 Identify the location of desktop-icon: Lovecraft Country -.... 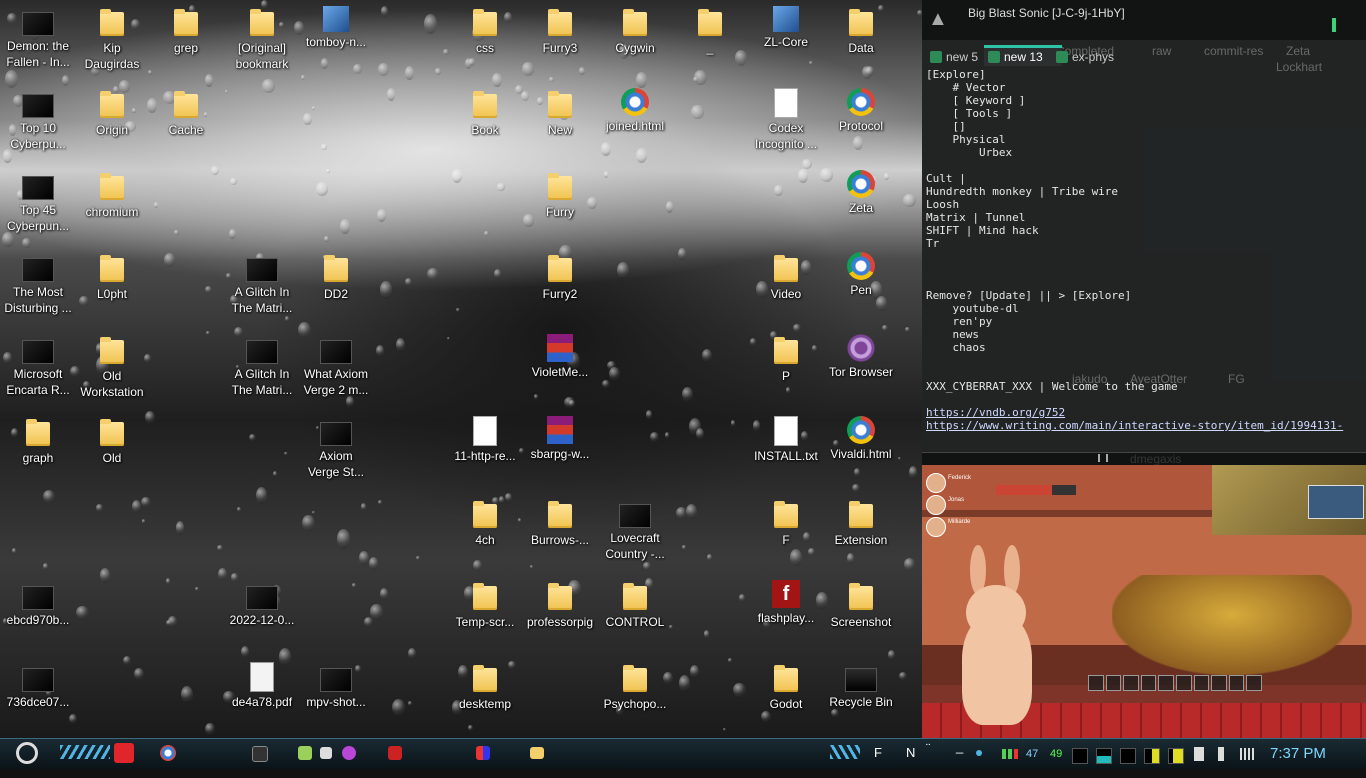
(635, 530).